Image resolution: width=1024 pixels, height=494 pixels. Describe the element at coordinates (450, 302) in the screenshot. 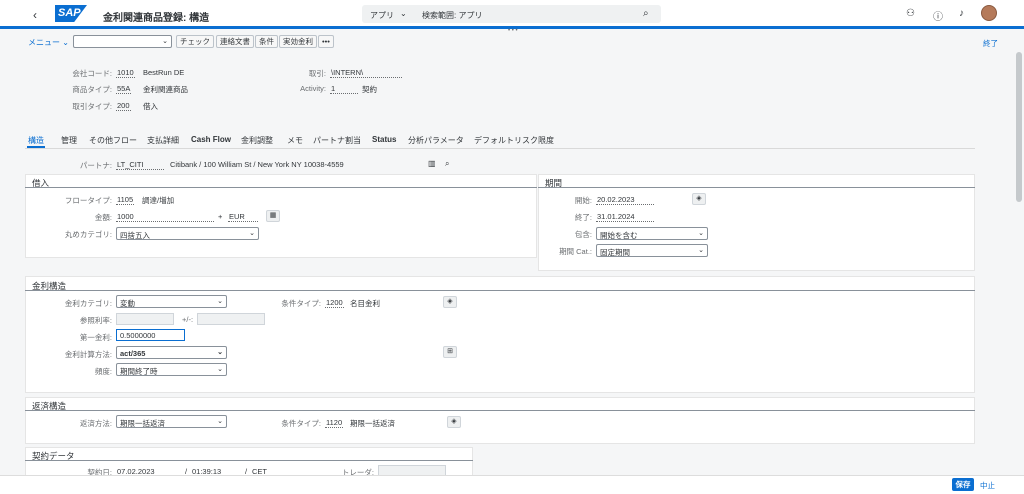

I see `condition-detail-icon: ◈` at that location.